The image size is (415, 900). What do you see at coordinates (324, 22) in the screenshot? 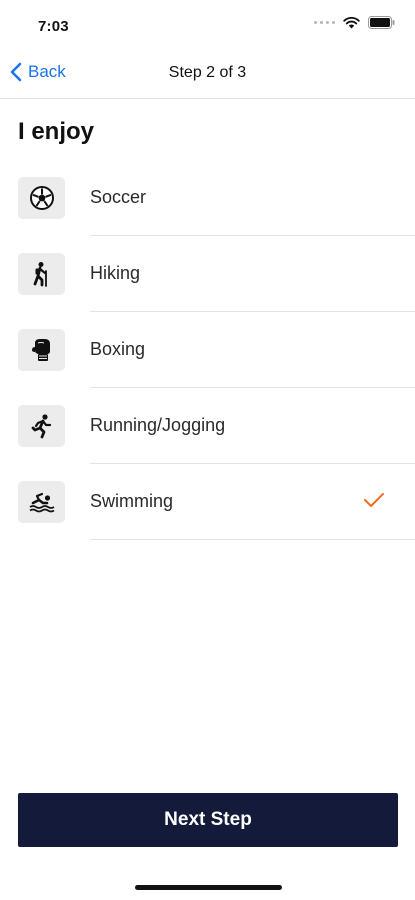
I see `signal-dots-icon` at bounding box center [324, 22].